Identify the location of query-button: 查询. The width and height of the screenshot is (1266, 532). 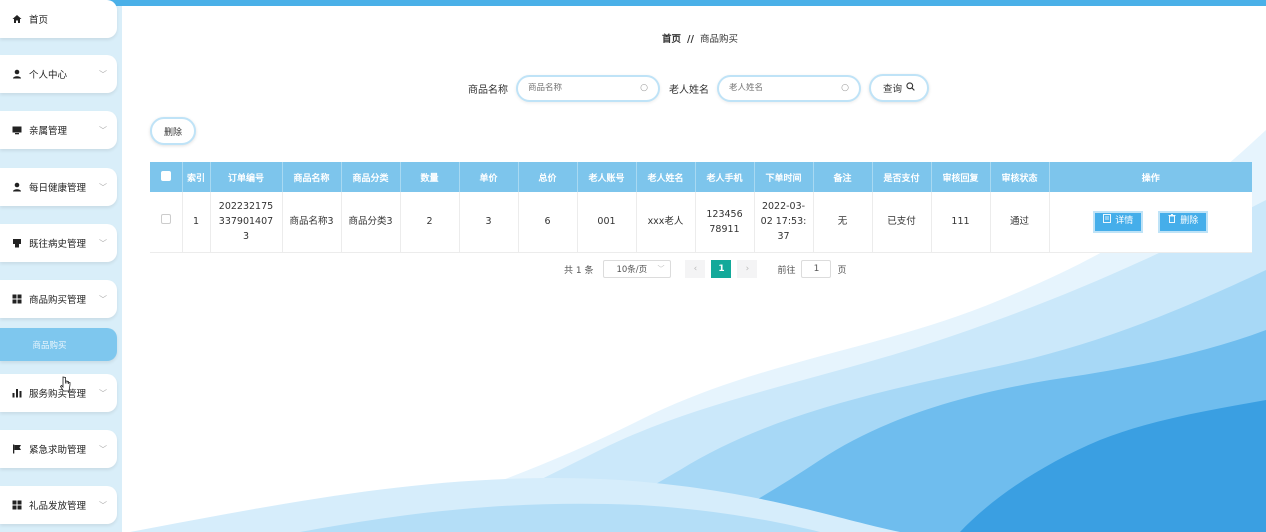
(899, 88).